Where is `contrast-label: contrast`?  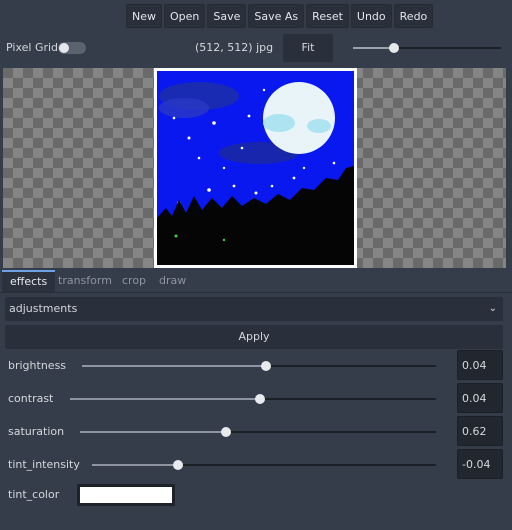
contrast-label: contrast is located at coordinates (31, 398).